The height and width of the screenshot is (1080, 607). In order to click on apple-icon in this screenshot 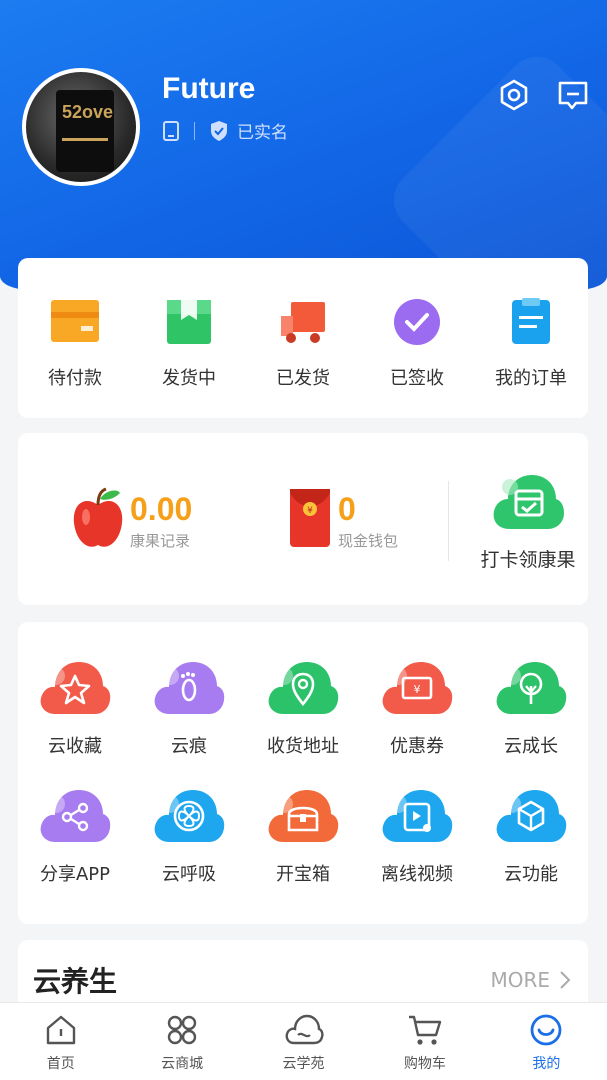, I will do `click(98, 517)`.